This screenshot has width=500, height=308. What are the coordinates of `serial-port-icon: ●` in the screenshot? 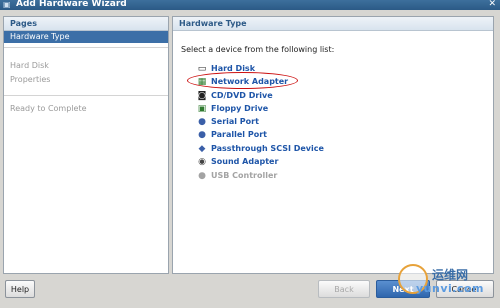 It's located at (202, 122).